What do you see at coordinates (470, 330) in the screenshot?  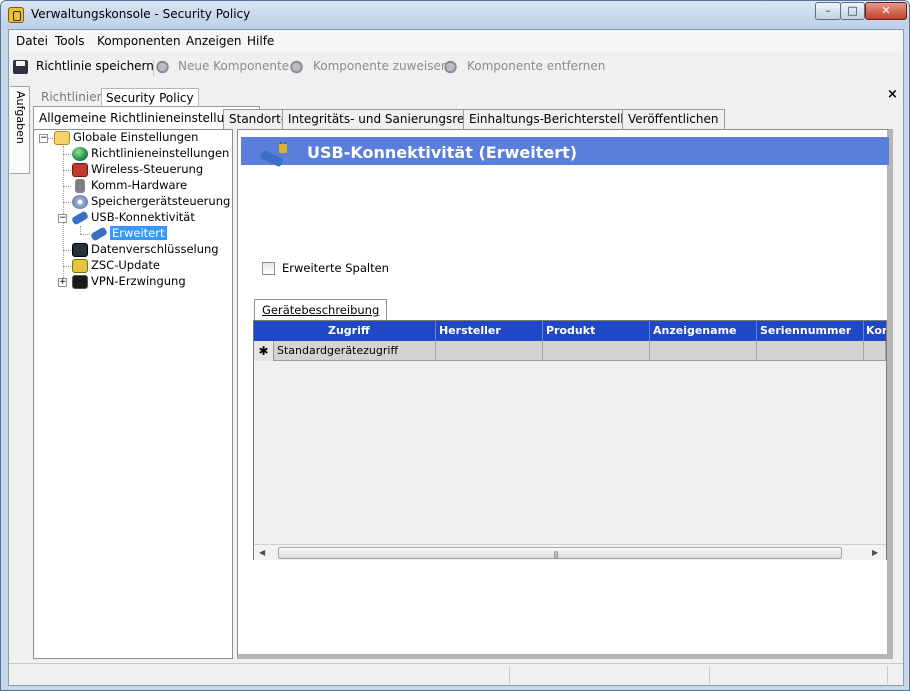 I see `col-hersteller: Hersteller` at bounding box center [470, 330].